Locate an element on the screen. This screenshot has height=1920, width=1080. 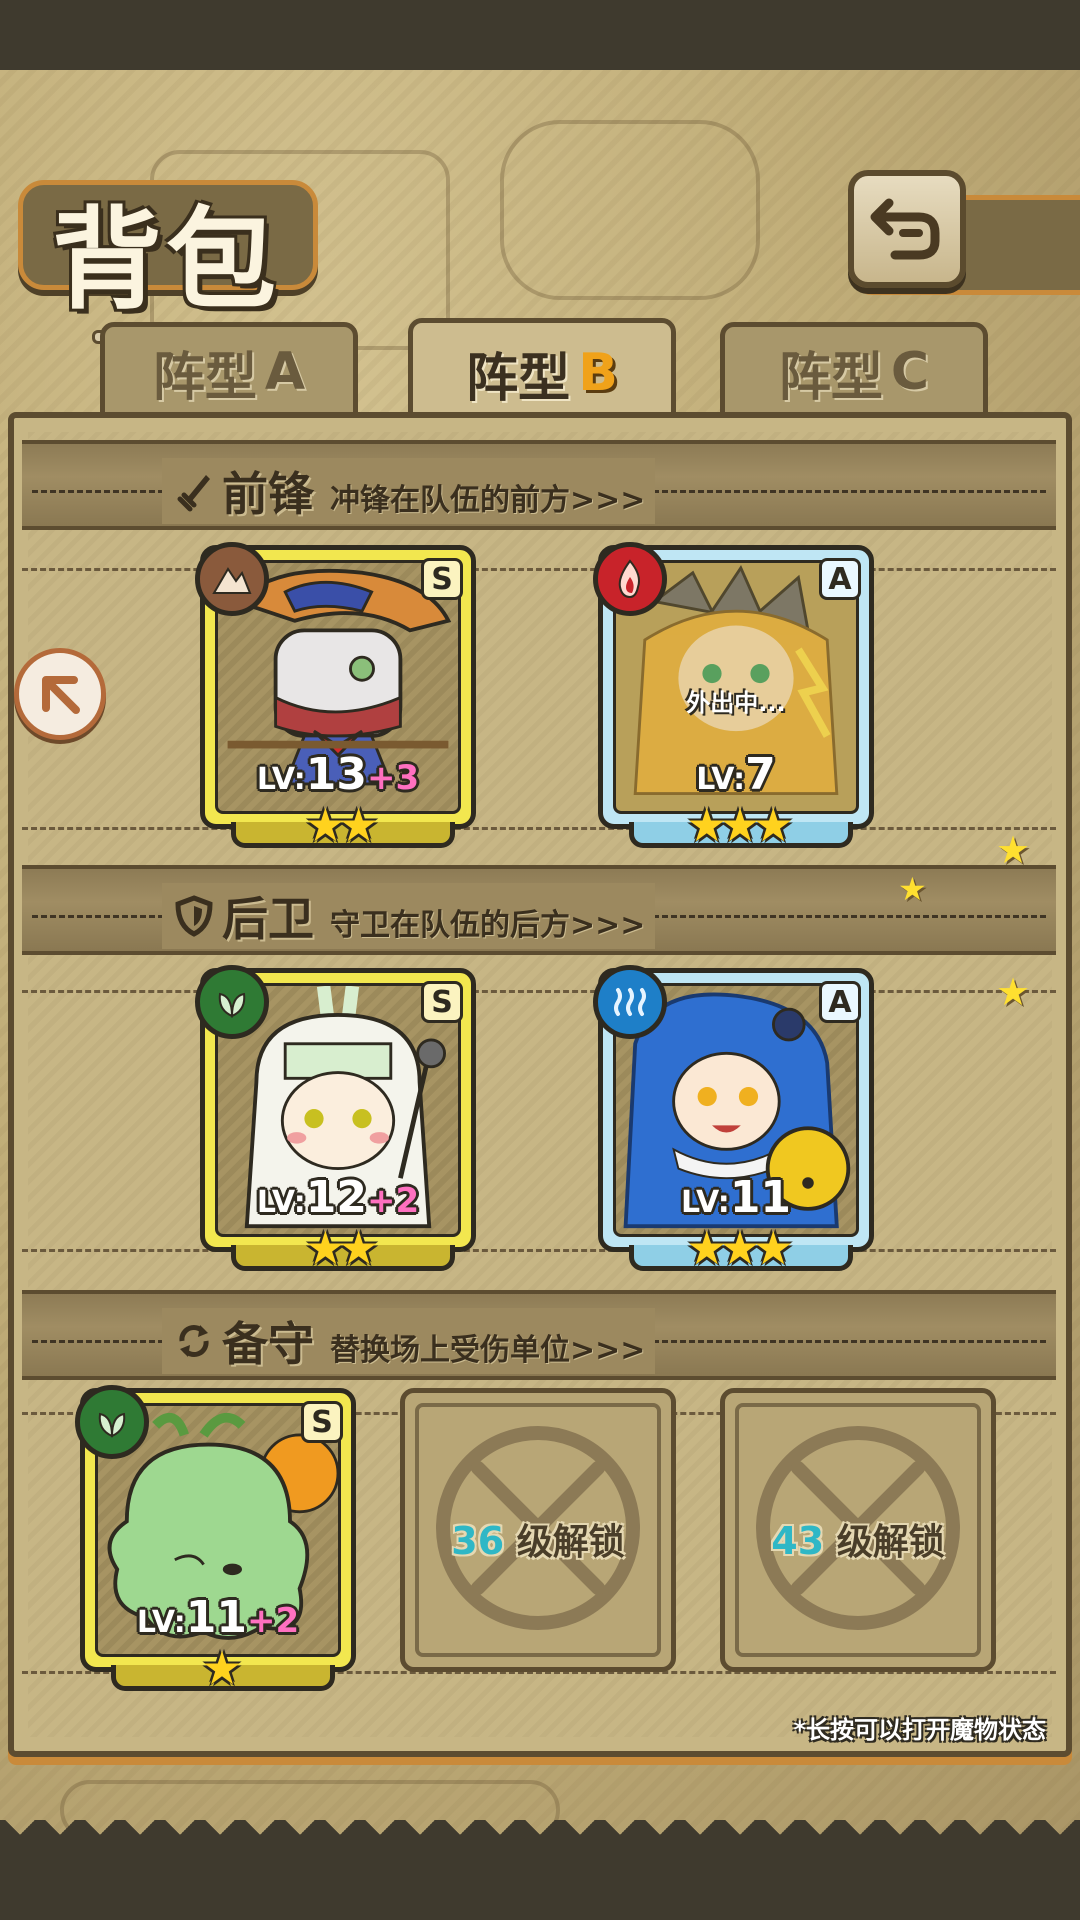
side-arrow-button is located at coordinates (60, 694).